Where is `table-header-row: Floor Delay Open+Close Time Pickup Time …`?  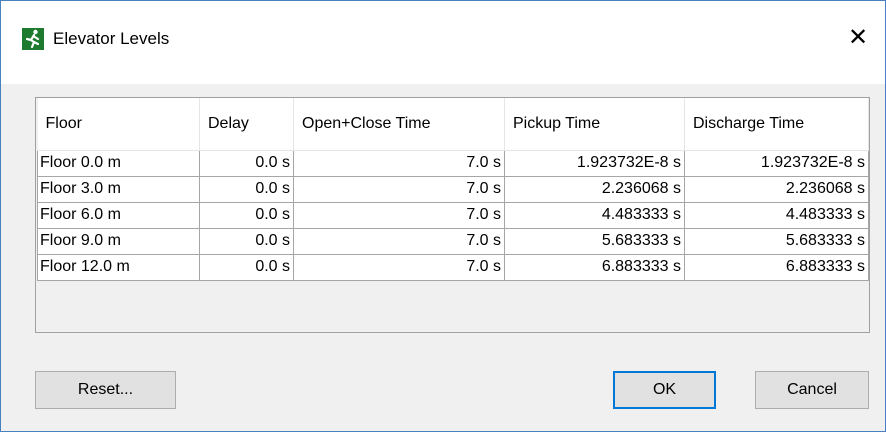 table-header-row: Floor Delay Open+Close Time Pickup Time … is located at coordinates (453, 124).